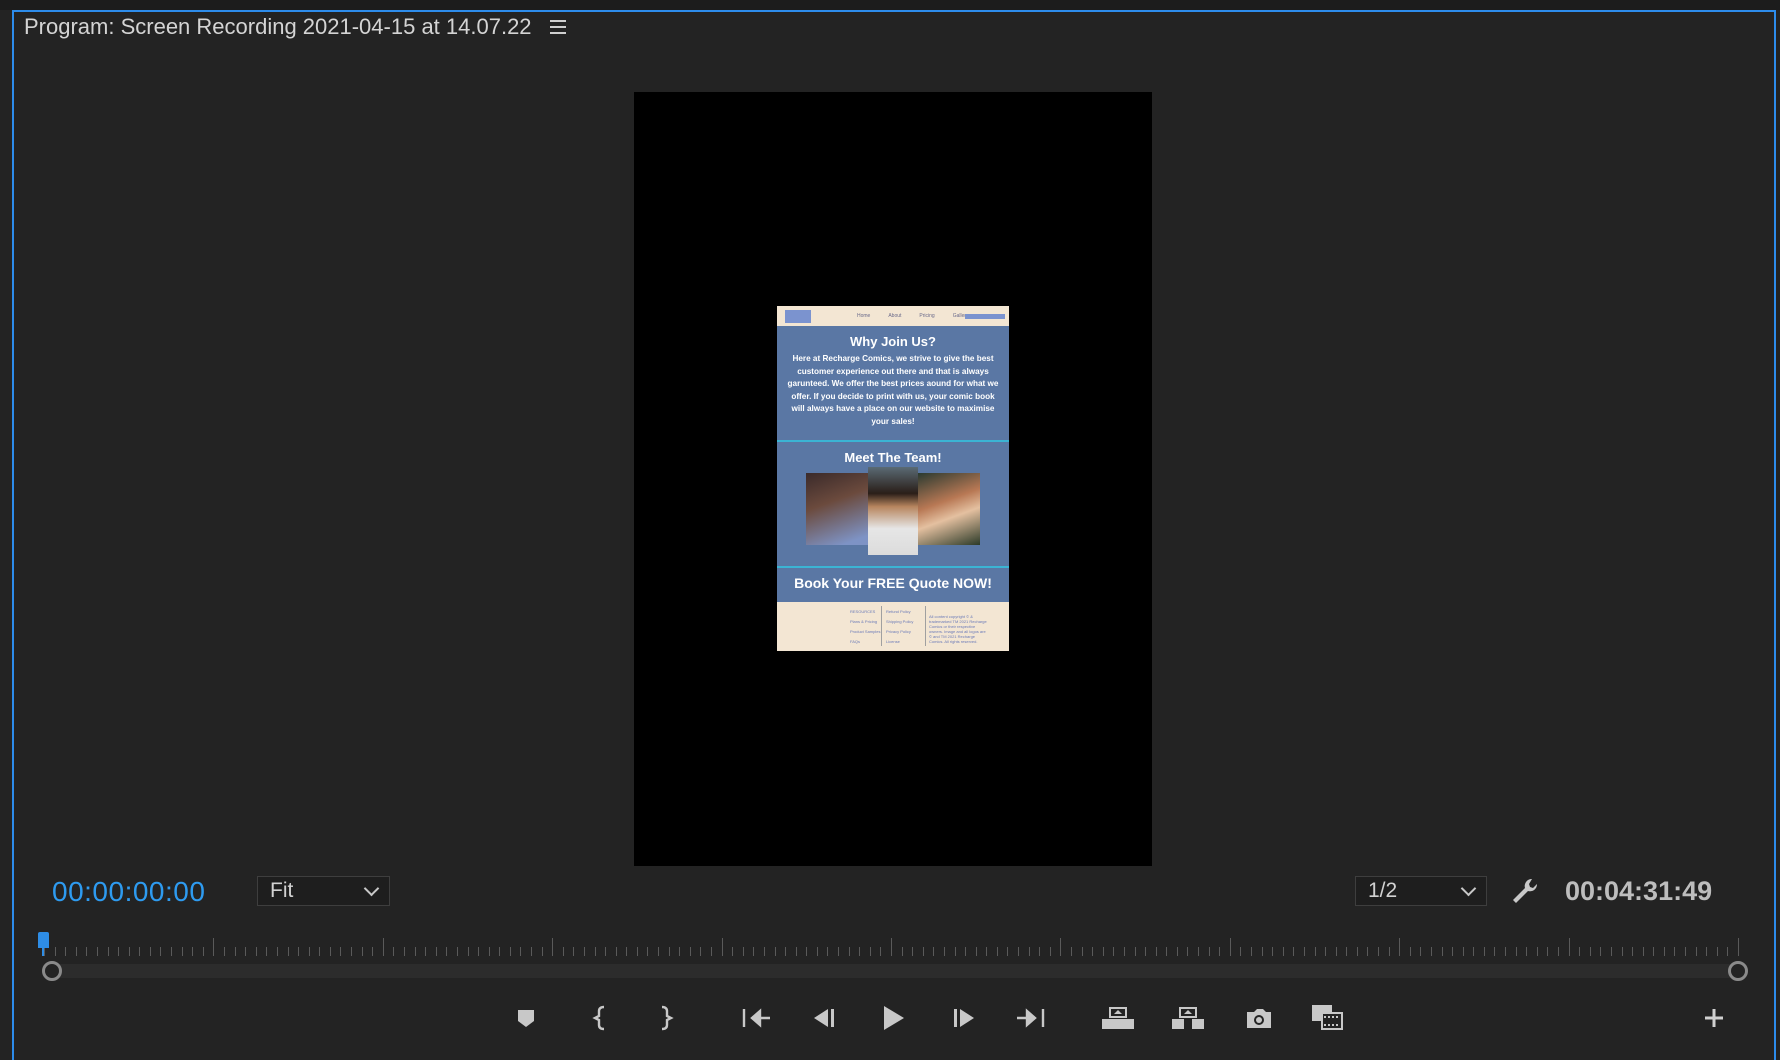 The height and width of the screenshot is (1060, 1780). I want to click on playhead, so click(43, 944).